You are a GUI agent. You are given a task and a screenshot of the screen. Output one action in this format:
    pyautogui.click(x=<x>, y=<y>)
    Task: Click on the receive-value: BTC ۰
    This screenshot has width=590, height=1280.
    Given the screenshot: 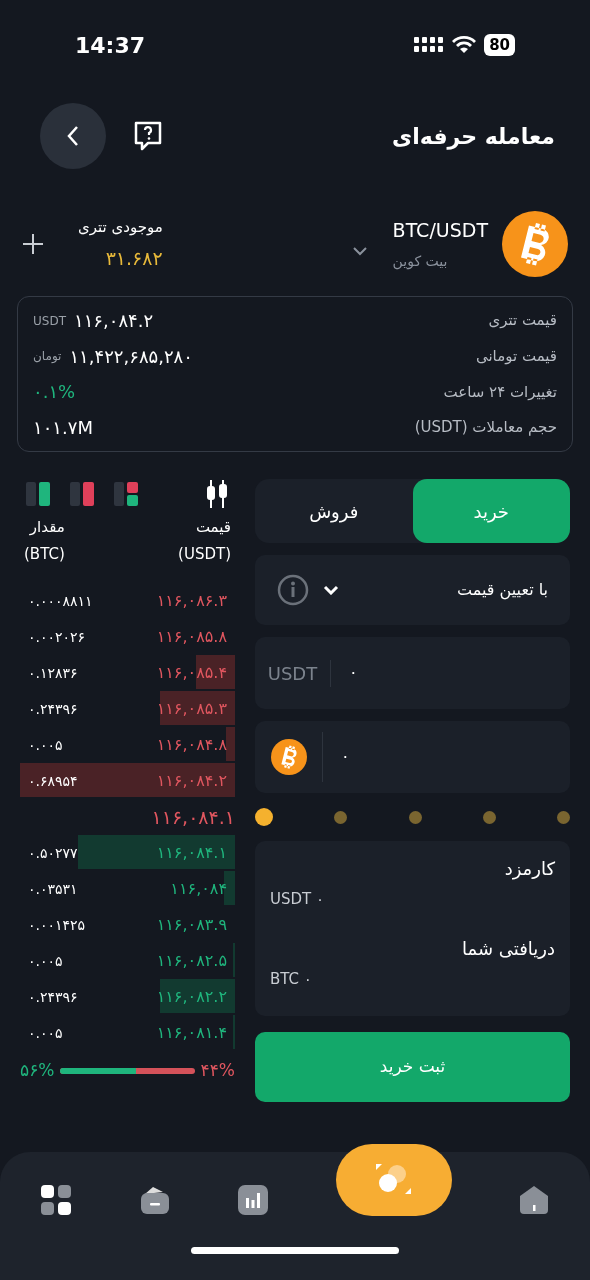 What is the action you would take?
    pyautogui.click(x=291, y=979)
    